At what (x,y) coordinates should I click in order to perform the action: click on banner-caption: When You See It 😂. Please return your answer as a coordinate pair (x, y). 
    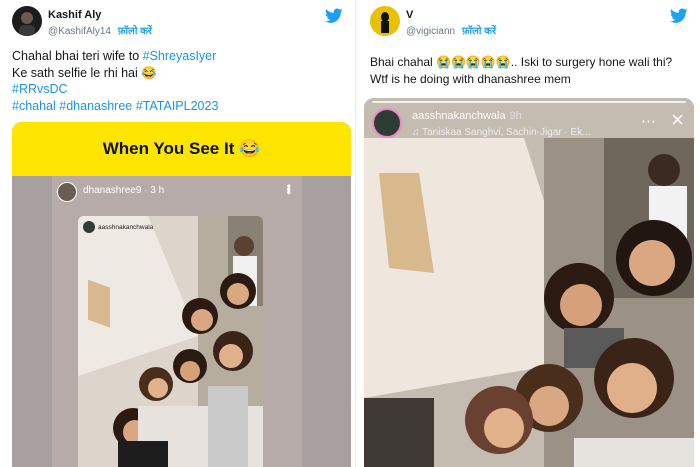
    Looking at the image, I should click on (181, 149).